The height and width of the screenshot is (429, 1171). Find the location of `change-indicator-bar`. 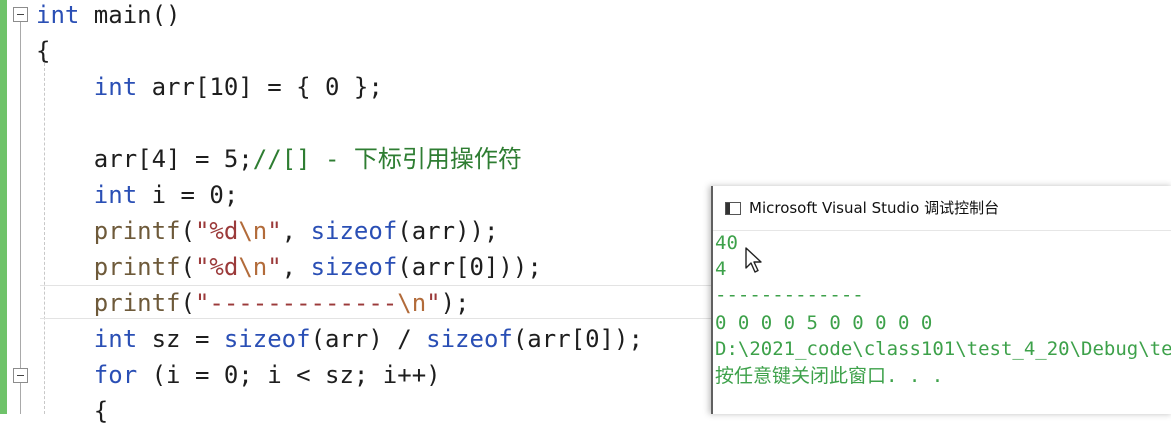

change-indicator-bar is located at coordinates (3, 207).